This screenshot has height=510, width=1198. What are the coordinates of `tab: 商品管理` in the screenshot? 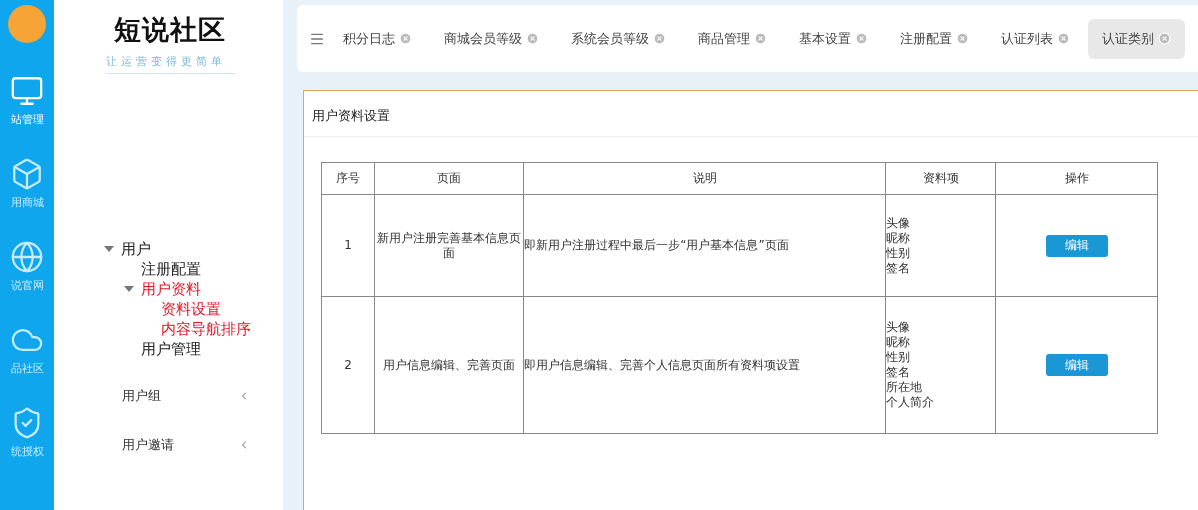 It's located at (732, 38).